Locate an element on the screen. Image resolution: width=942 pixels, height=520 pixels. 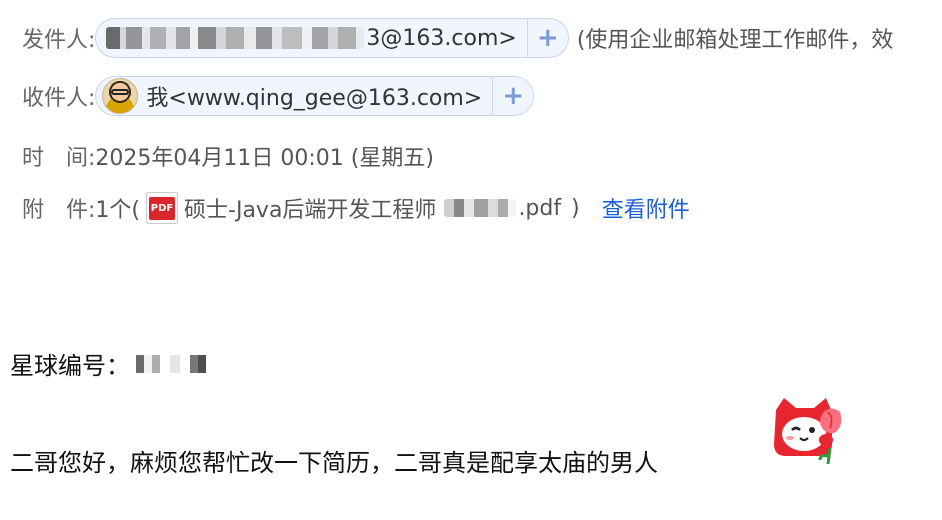
attachment-row: 附 件: 1个( PDF 硕士-Java后端开发工程师 .pdf ) 查看附件 is located at coordinates (356, 208).